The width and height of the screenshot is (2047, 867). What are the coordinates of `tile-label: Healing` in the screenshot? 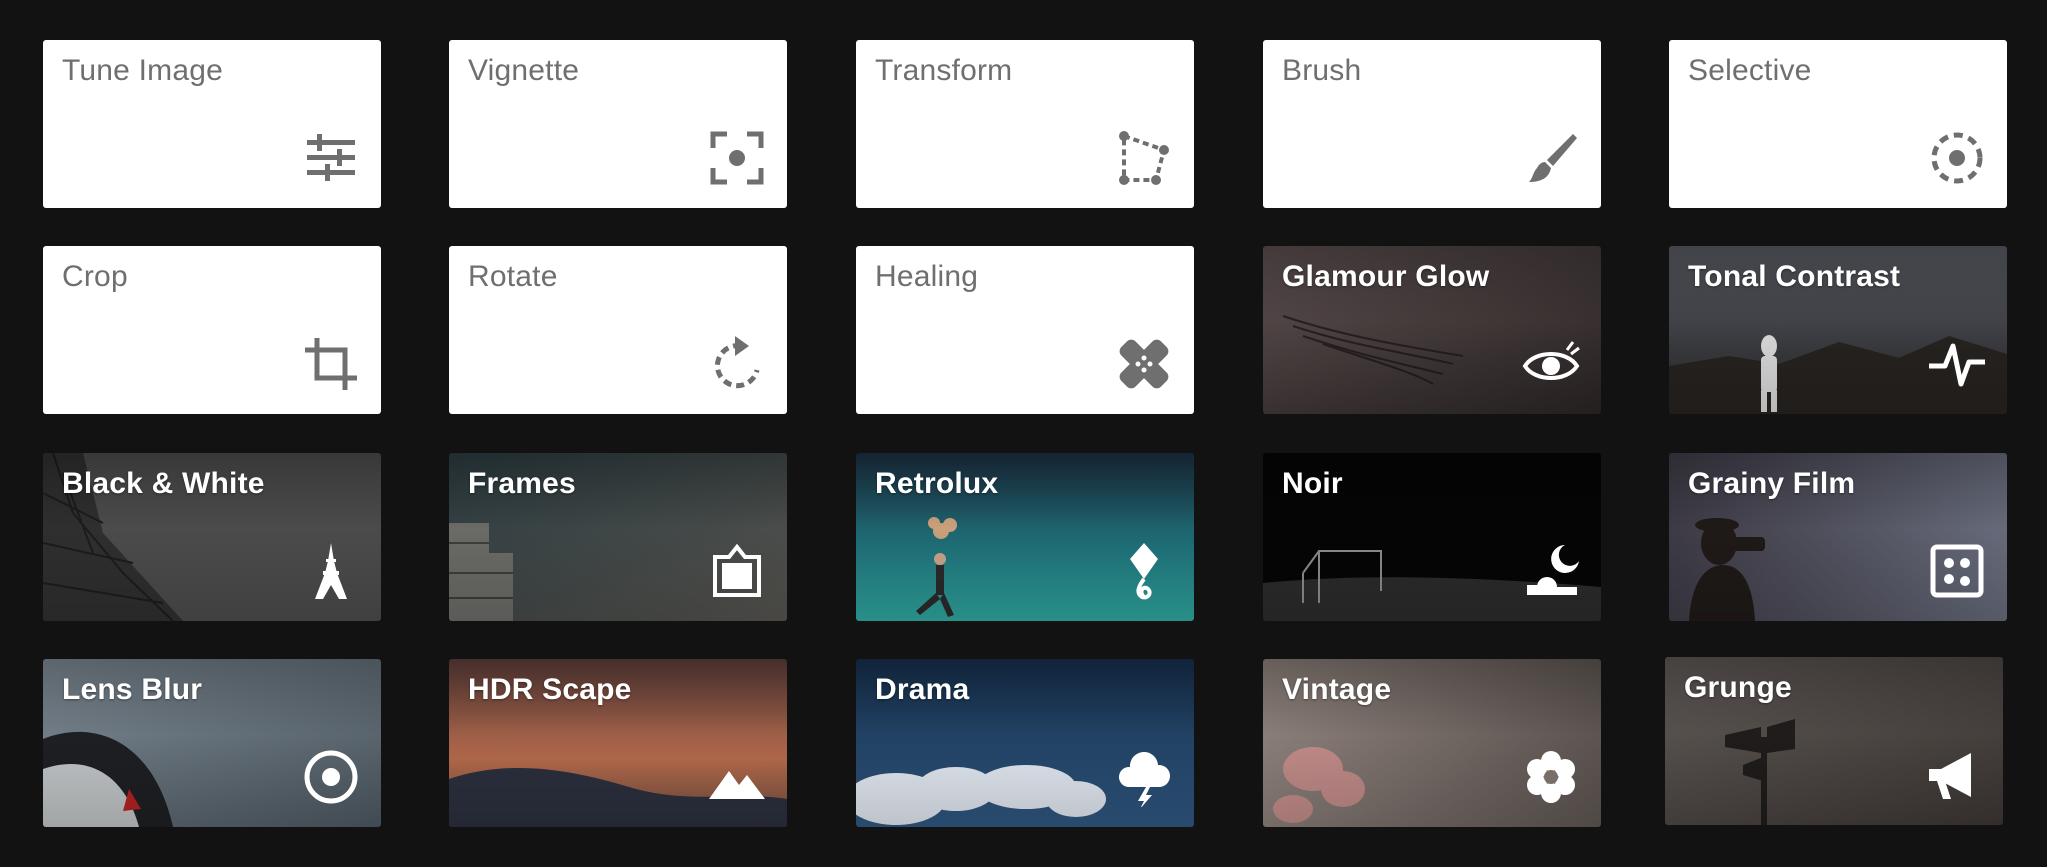 It's located at (927, 276).